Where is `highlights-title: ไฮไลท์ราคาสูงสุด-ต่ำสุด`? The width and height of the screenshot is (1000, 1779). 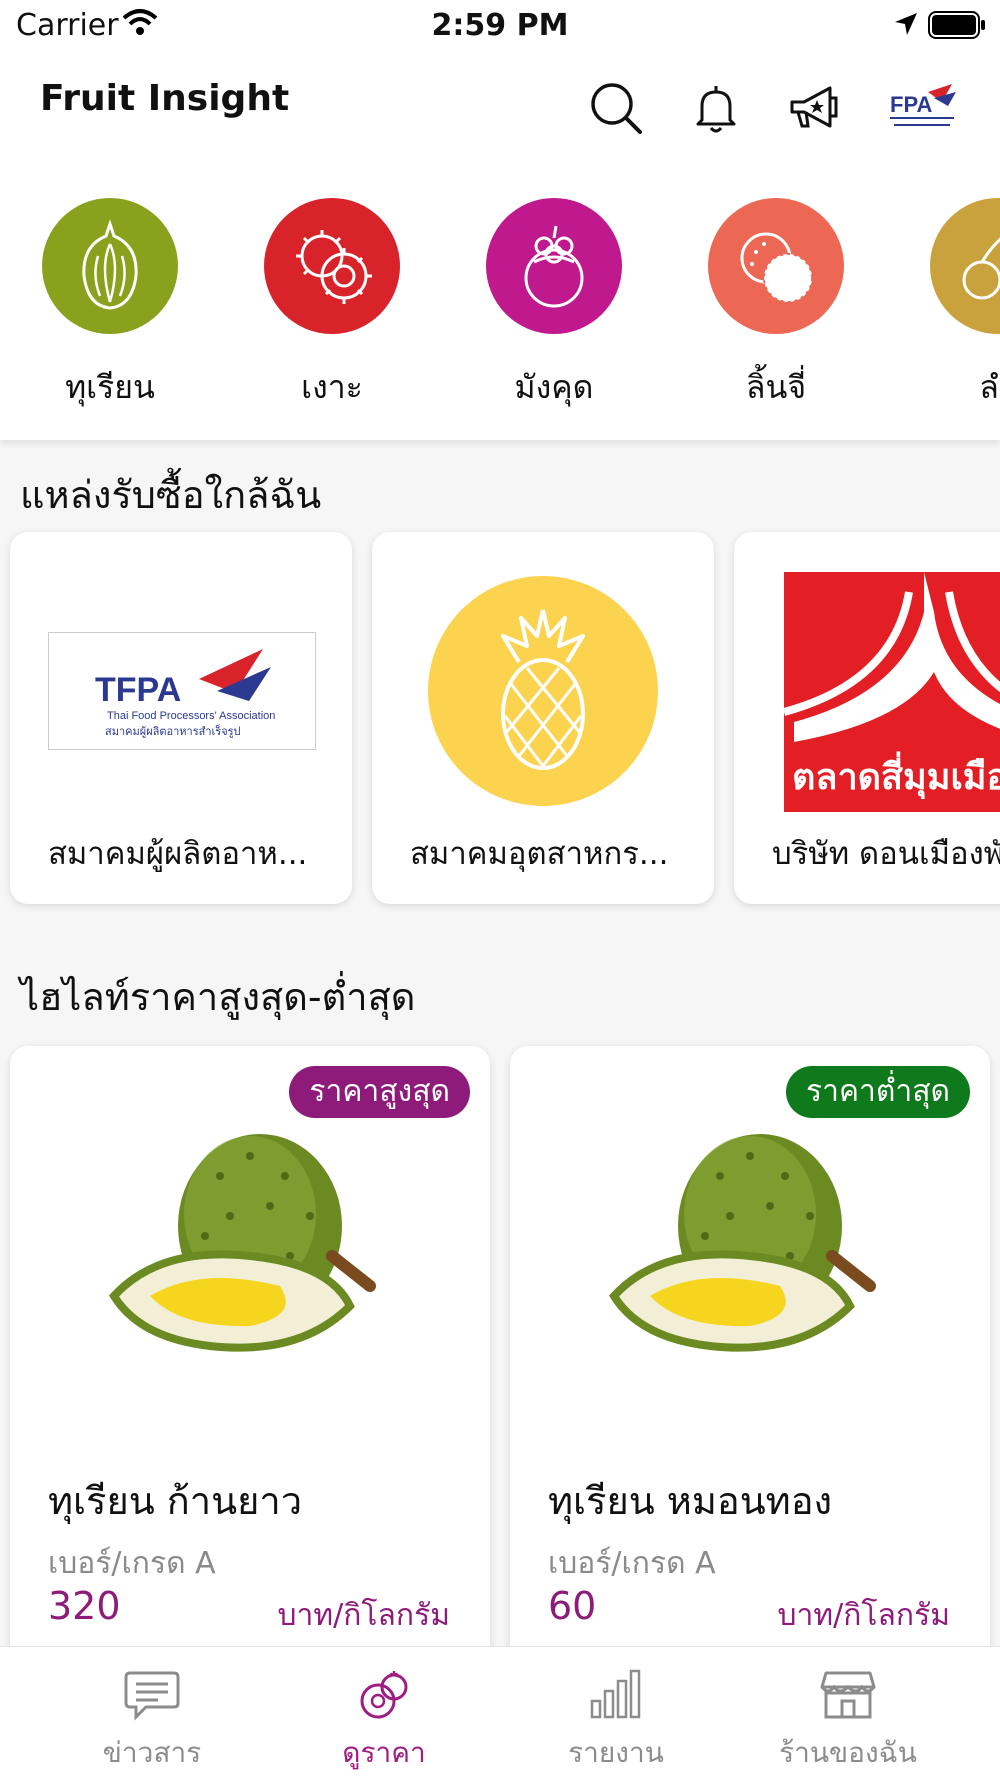
highlights-title: ไฮไลท์ราคาสูงสุด-ต่ำสุด is located at coordinates (218, 997).